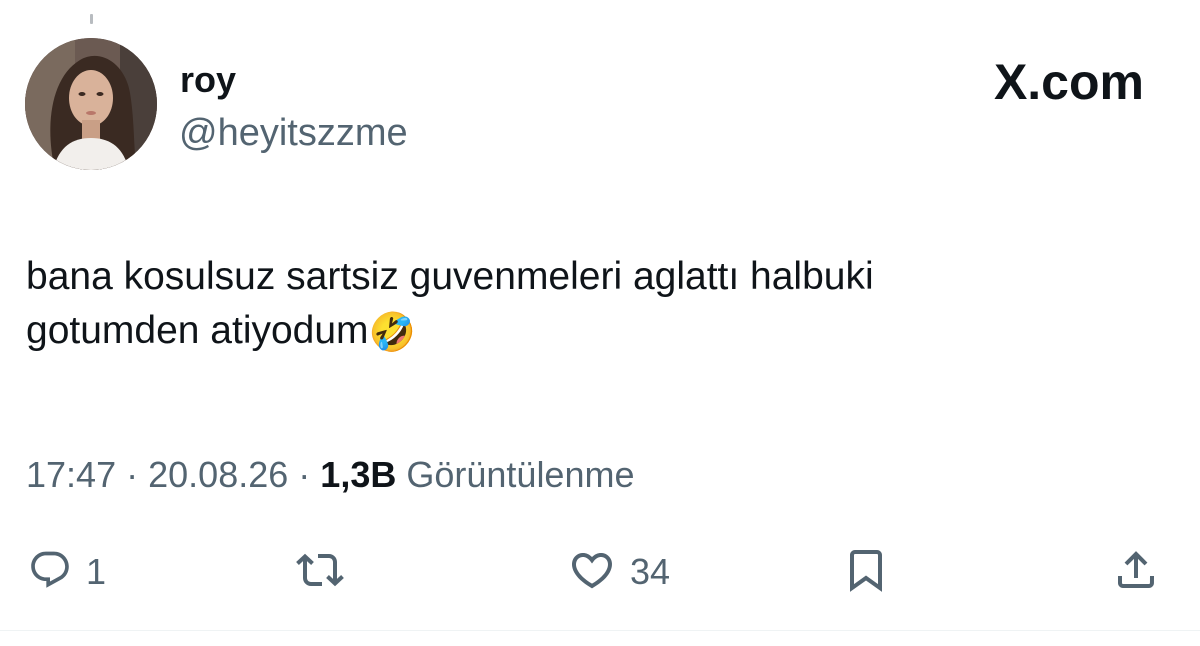  I want to click on like-count: 34, so click(650, 571).